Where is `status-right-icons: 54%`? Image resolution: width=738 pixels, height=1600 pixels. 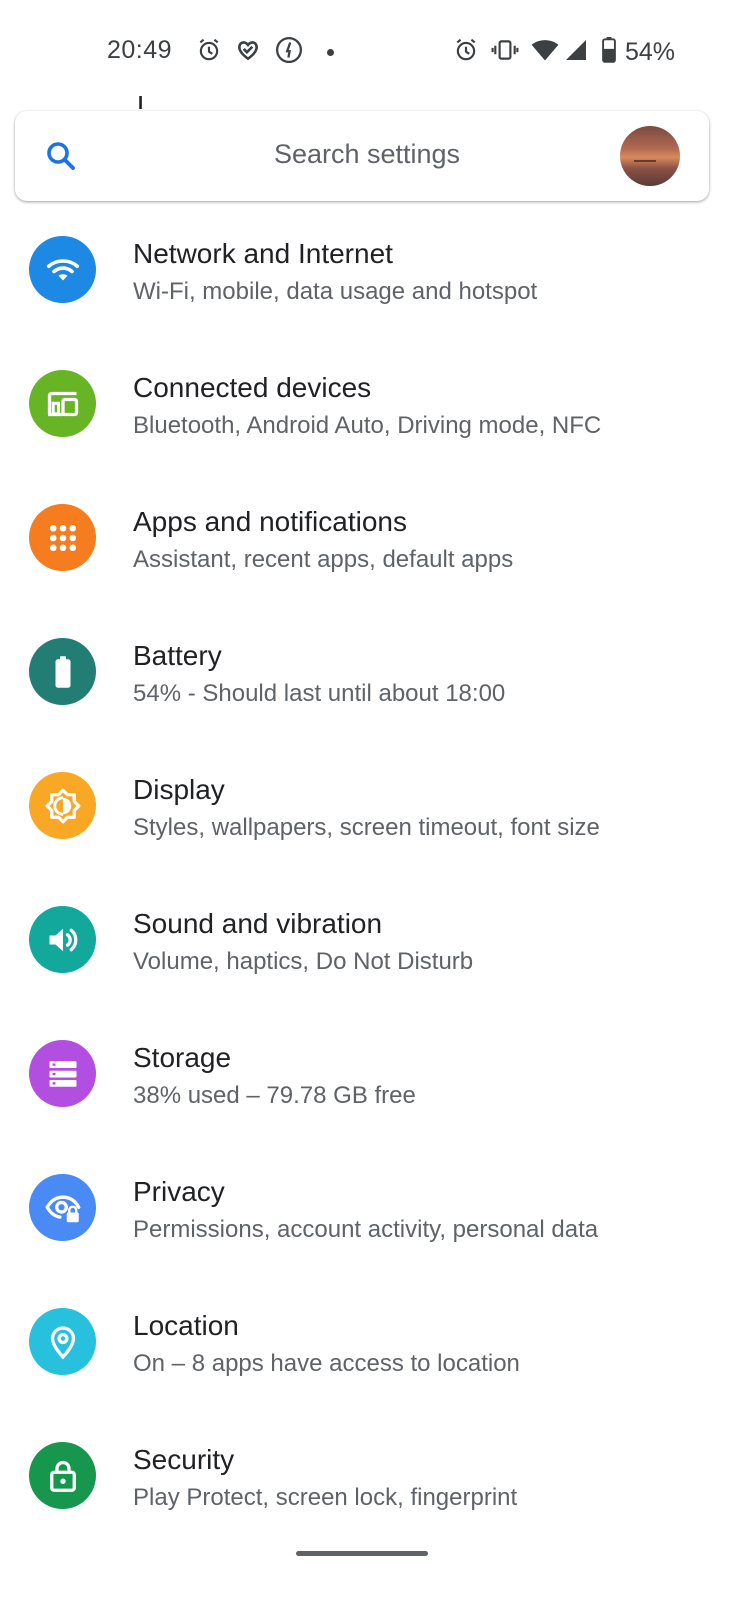 status-right-icons: 54% is located at coordinates (564, 52).